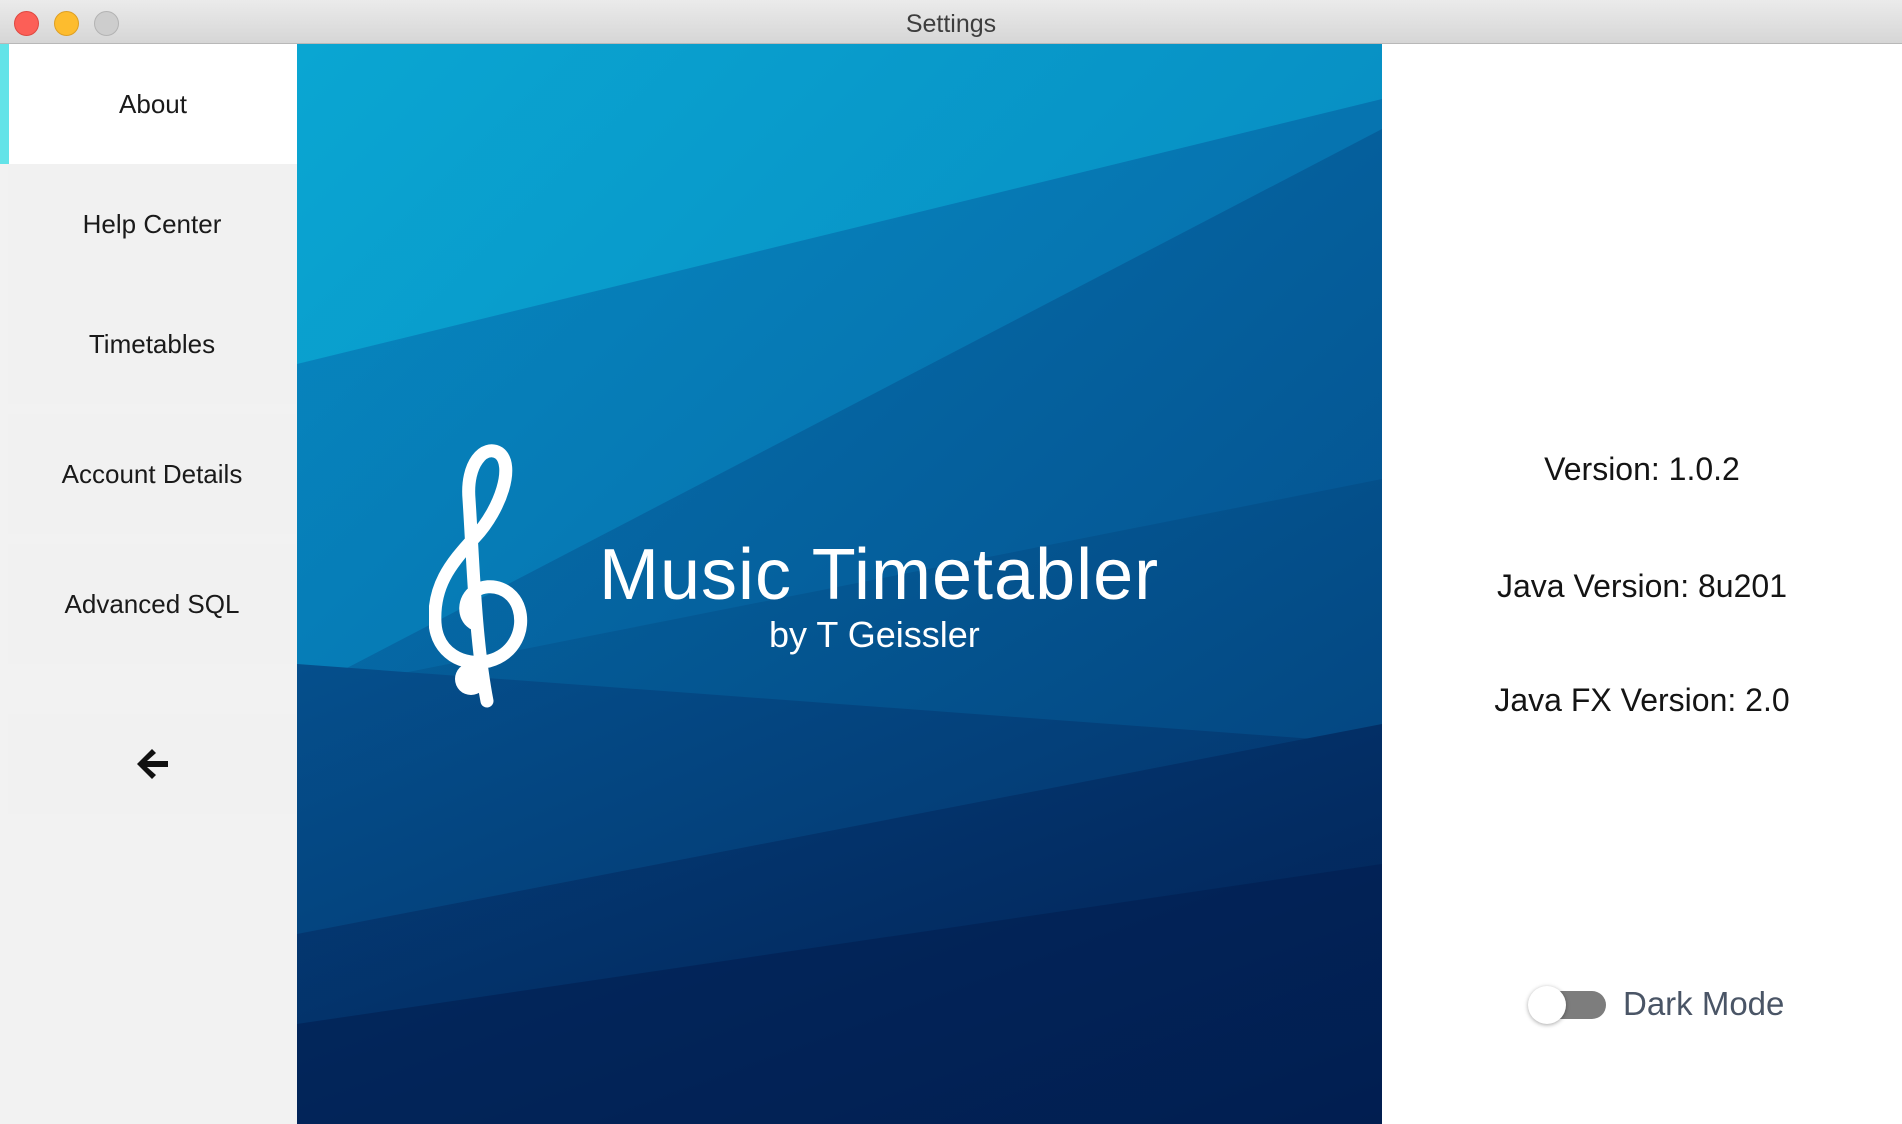 This screenshot has width=1902, height=1124. Describe the element at coordinates (874, 634) in the screenshot. I see `app-author: by T Geissler` at that location.